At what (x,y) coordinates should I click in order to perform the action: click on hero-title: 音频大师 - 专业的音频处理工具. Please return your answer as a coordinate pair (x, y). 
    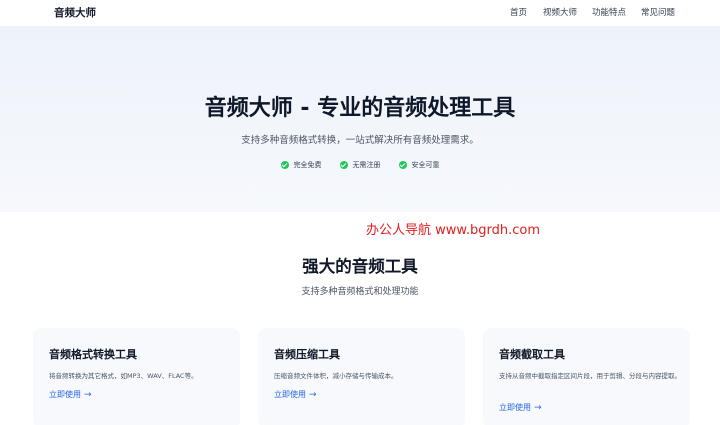
    Looking at the image, I should click on (360, 108).